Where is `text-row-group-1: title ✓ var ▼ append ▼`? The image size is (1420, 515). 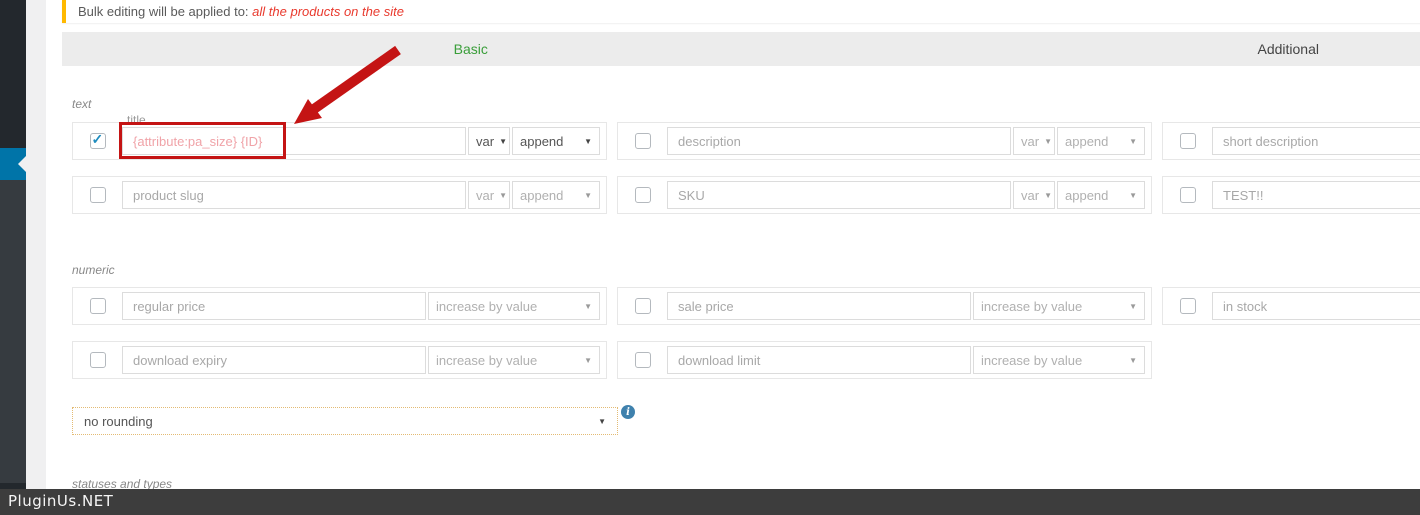 text-row-group-1: title ✓ var ▼ append ▼ is located at coordinates (746, 136).